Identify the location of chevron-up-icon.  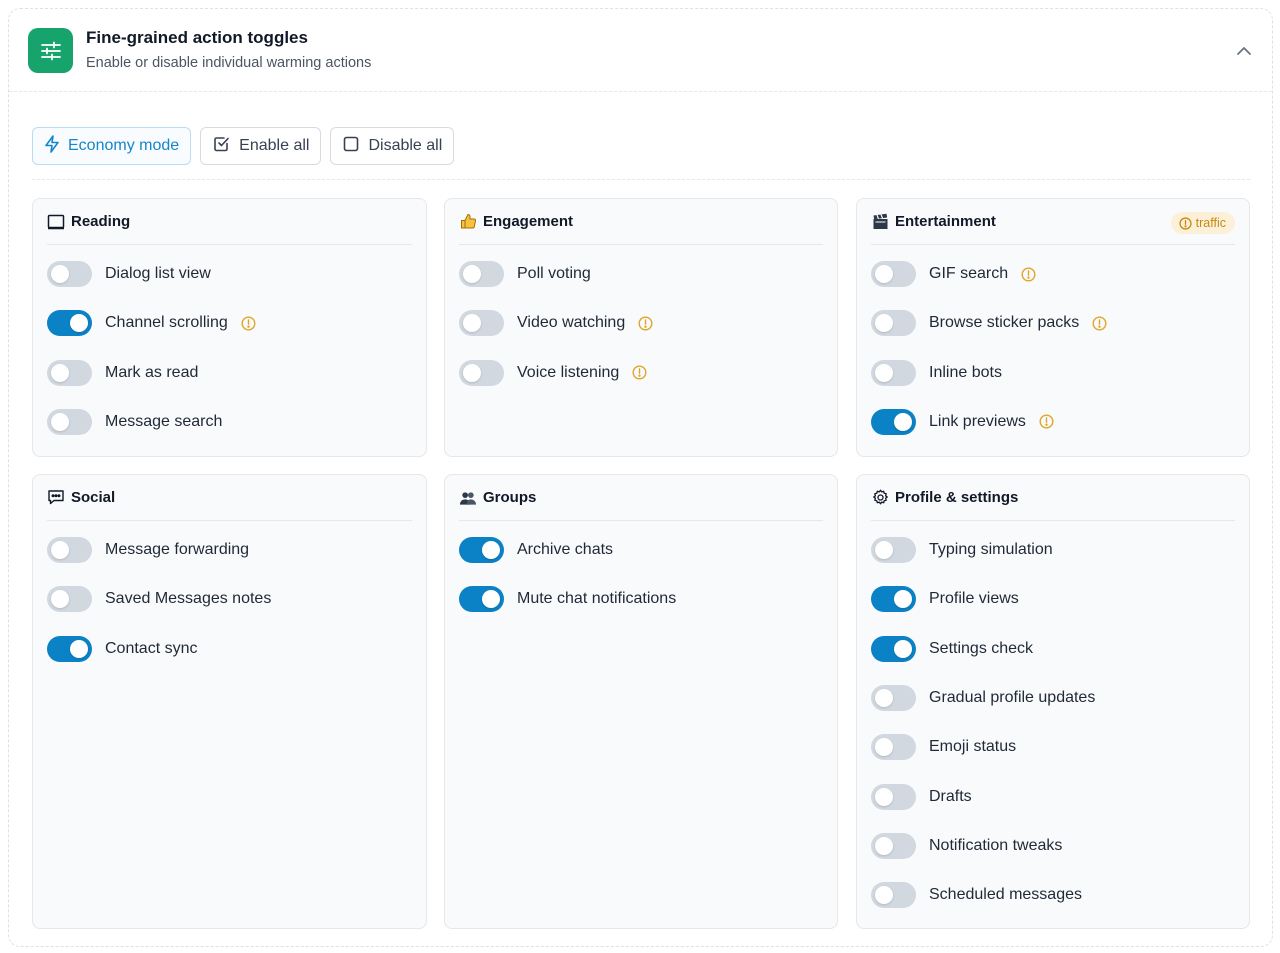
(1244, 51).